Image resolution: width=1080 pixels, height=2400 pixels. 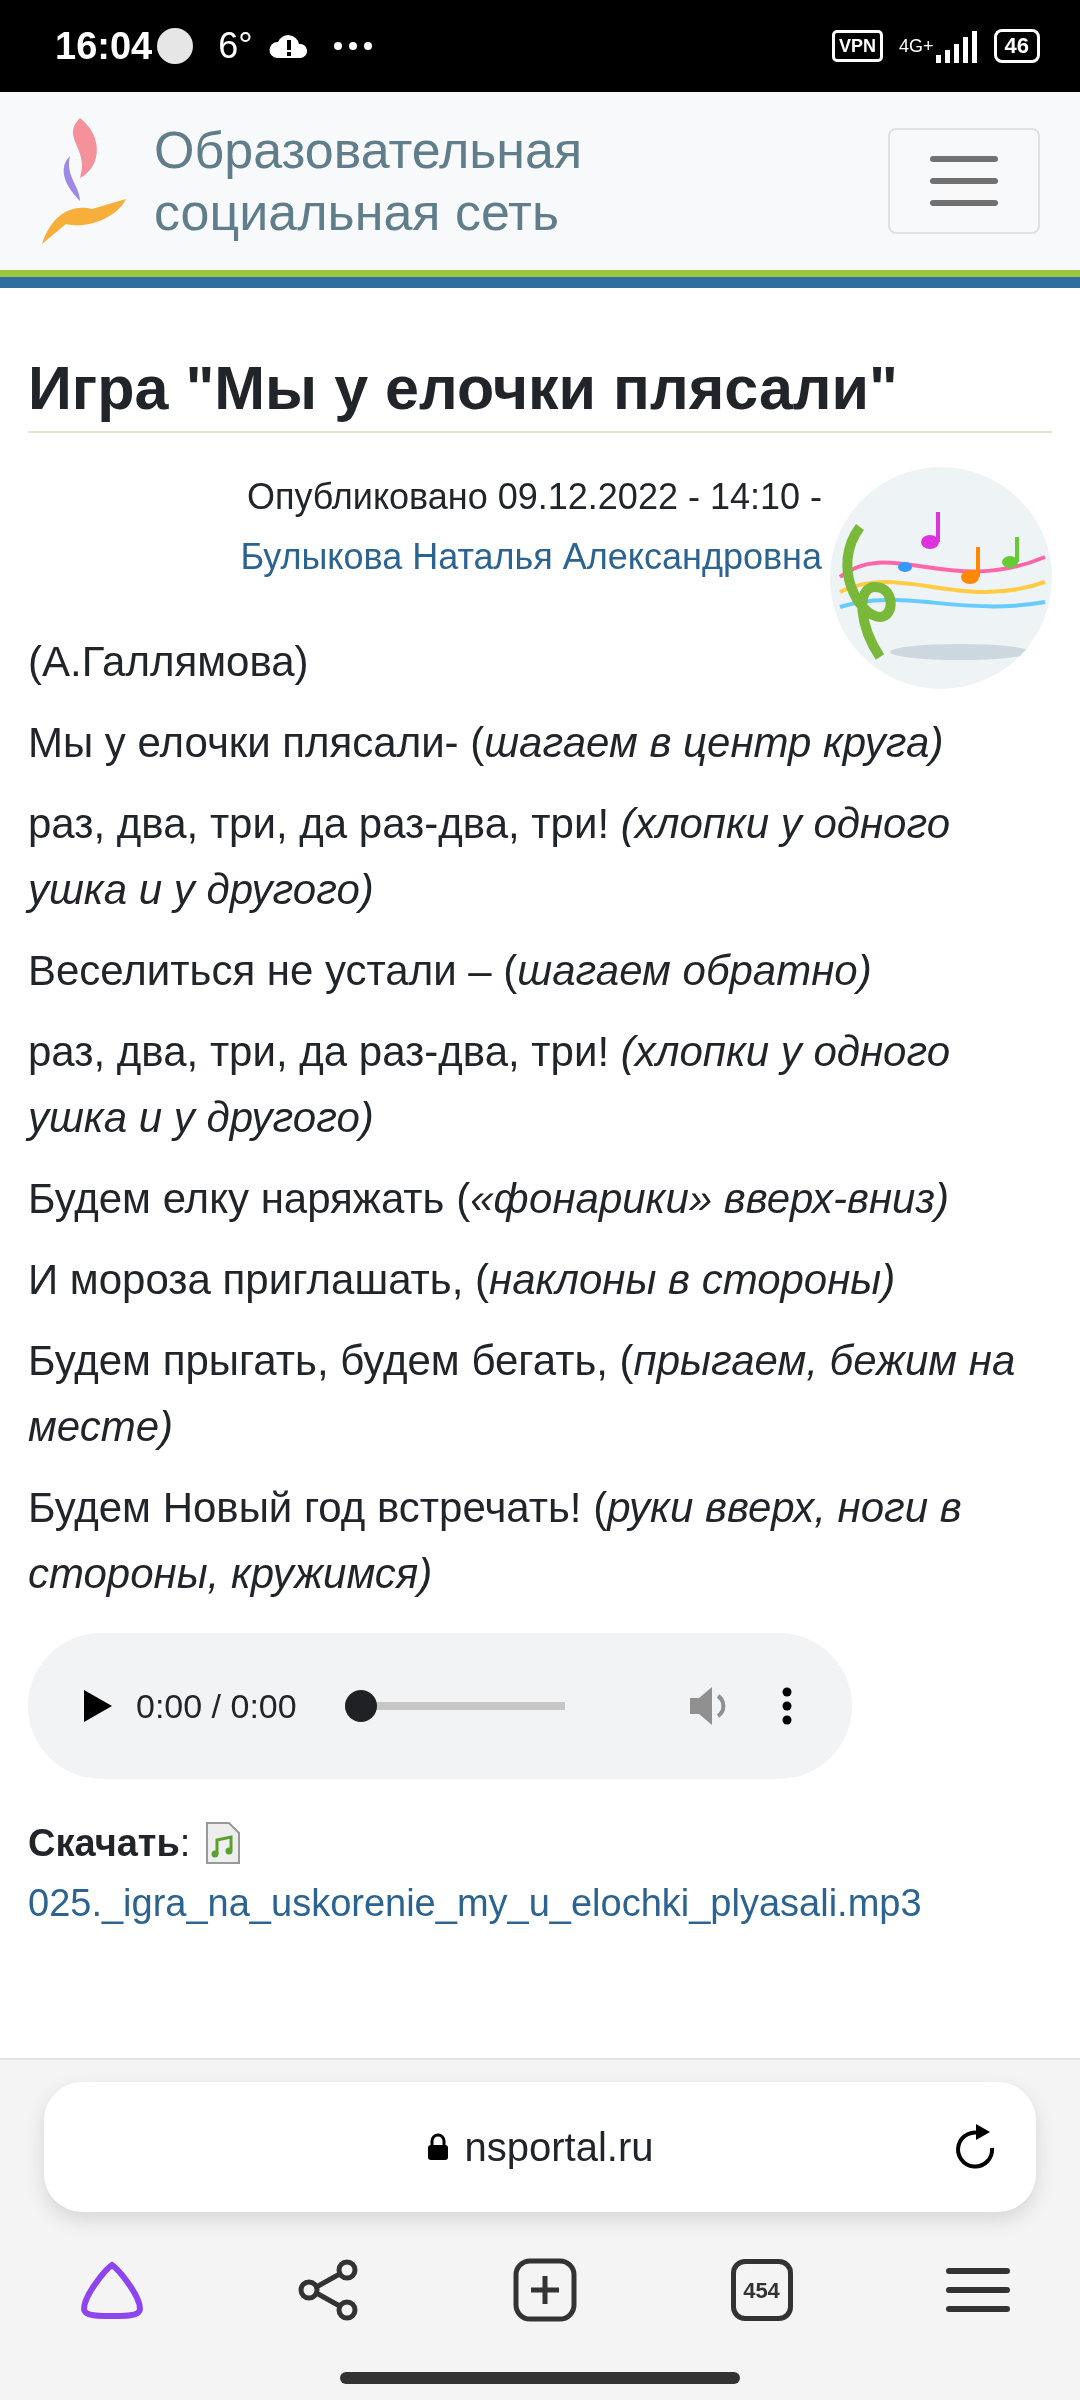 I want to click on assistant-button, so click(x=112, y=2290).